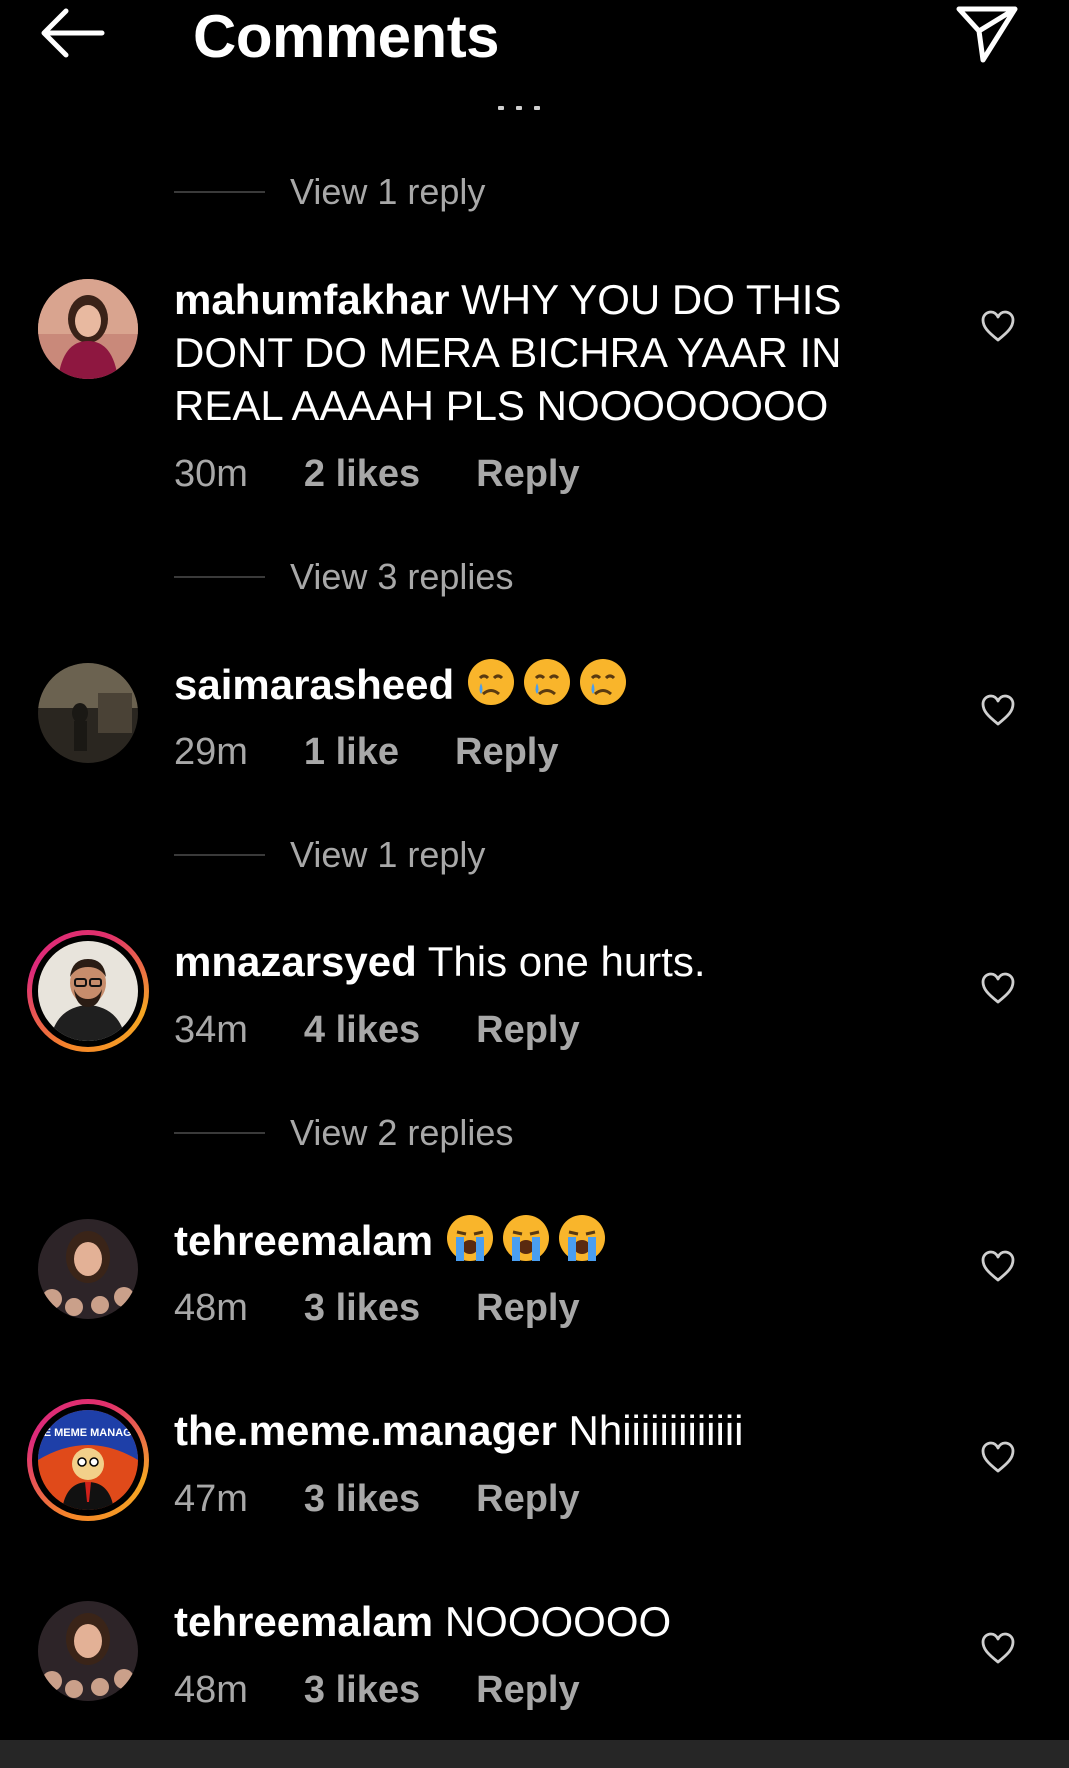 The height and width of the screenshot is (1768, 1069). I want to click on comment-username: mnazarsyed, so click(295, 961).